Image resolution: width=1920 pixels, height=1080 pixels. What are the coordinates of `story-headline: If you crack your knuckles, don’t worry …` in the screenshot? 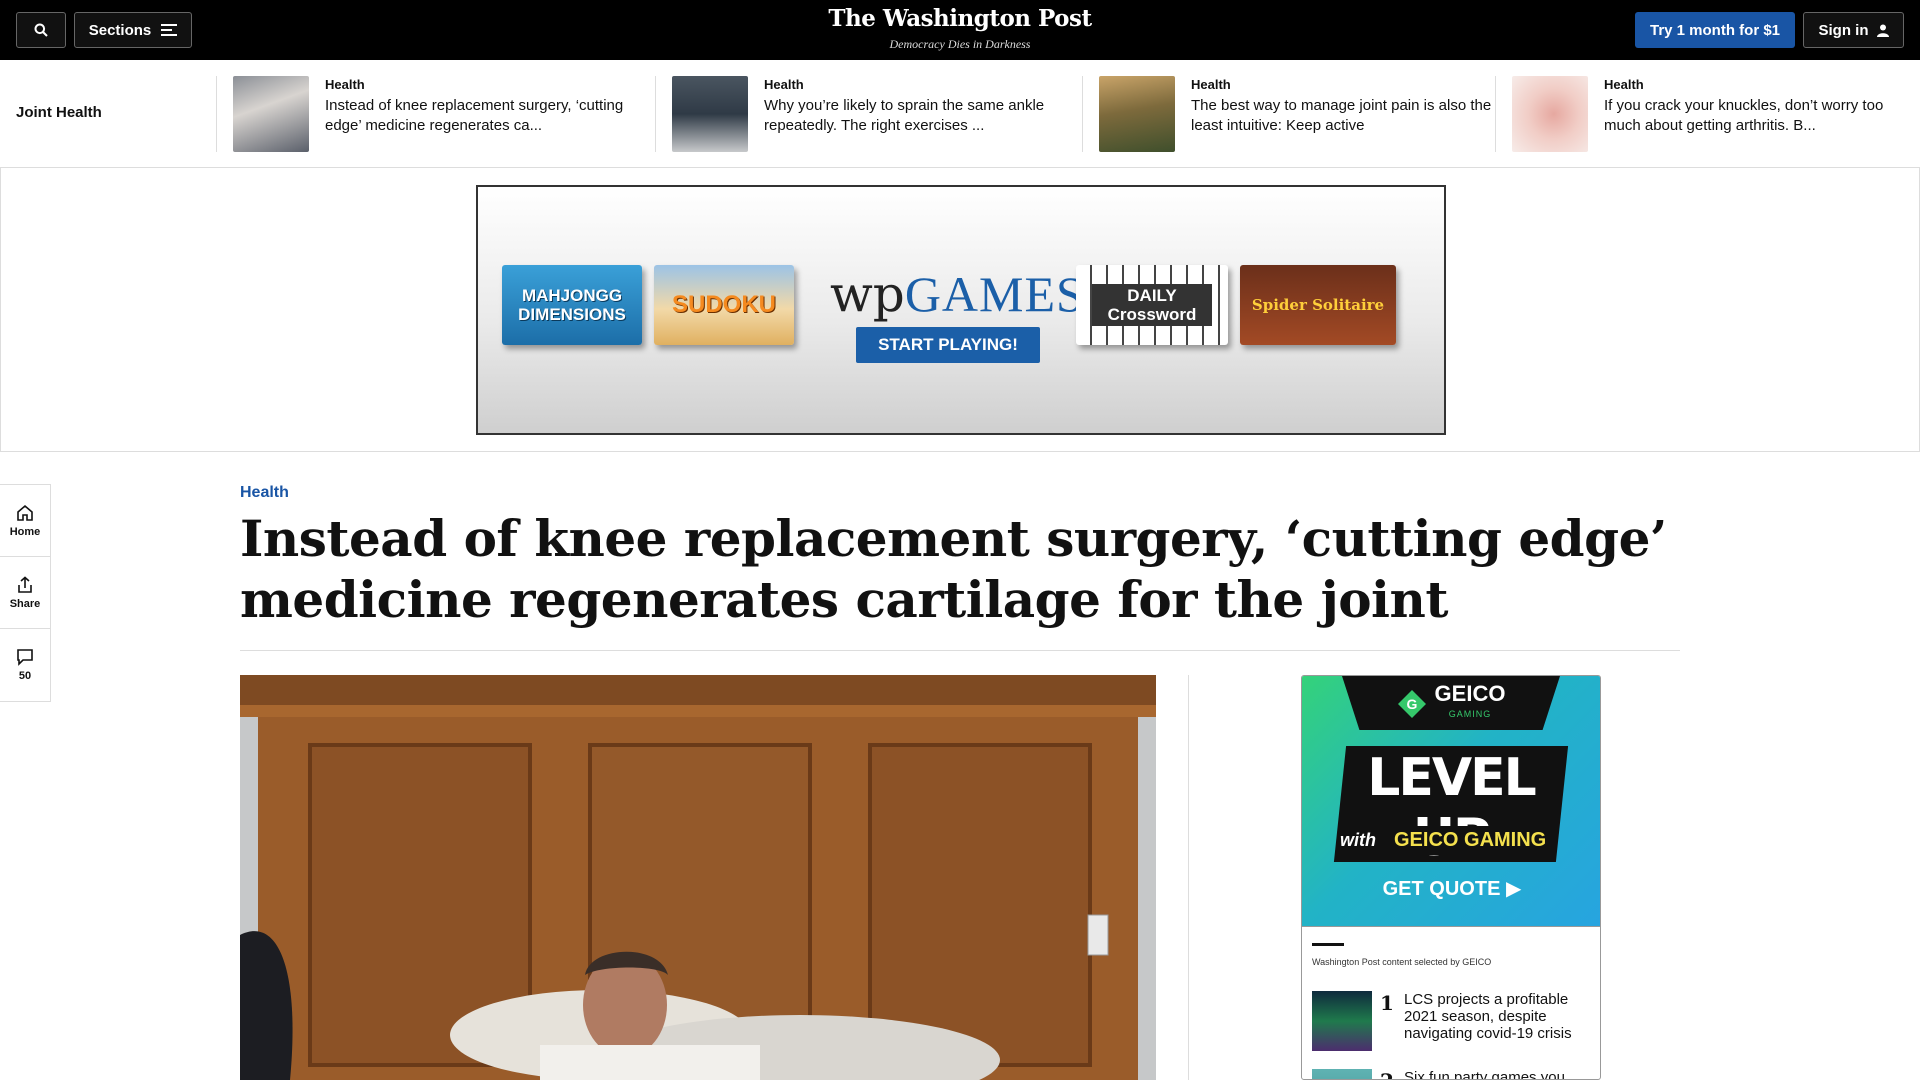 It's located at (1758, 116).